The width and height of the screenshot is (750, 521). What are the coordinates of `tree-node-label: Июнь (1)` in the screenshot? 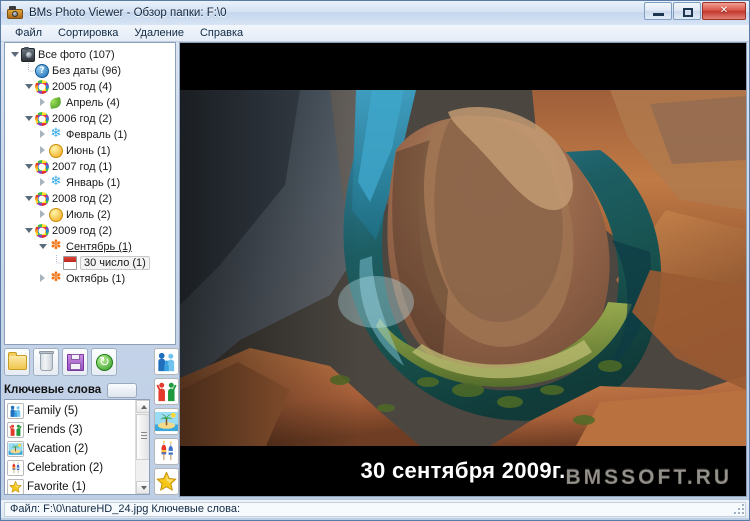 It's located at (88, 151).